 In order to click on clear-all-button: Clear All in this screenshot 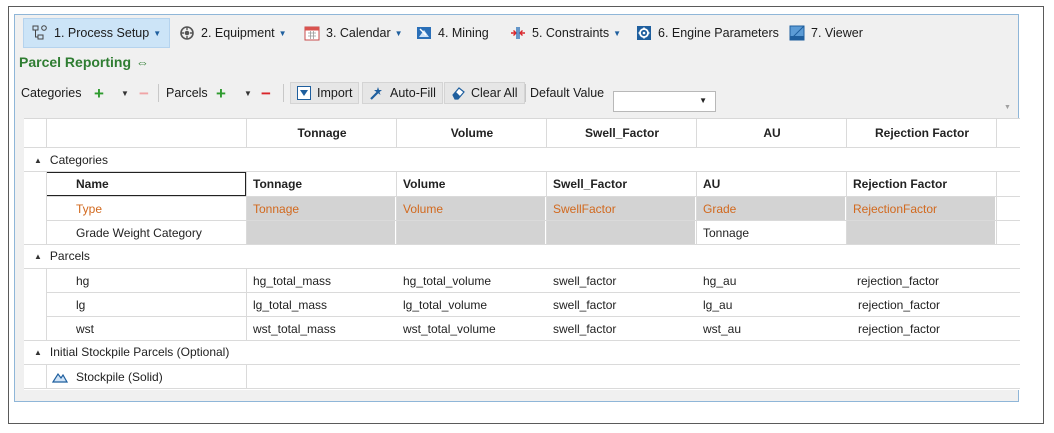, I will do `click(484, 93)`.